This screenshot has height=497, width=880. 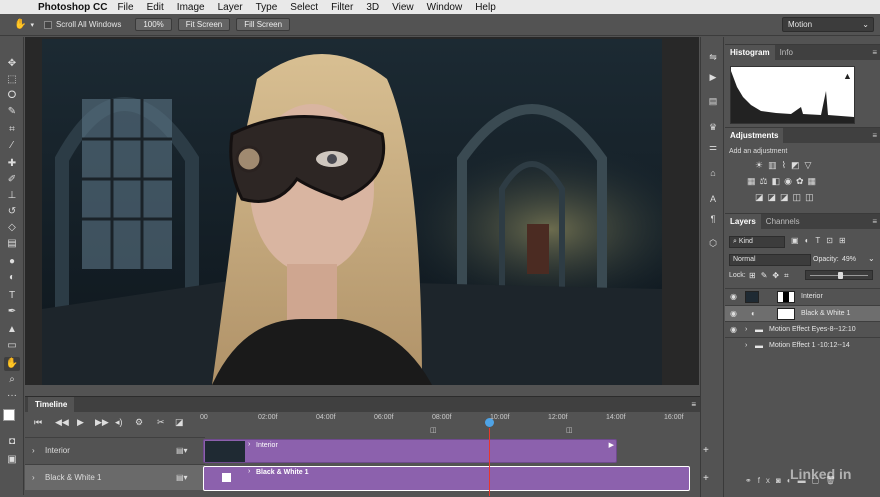 What do you see at coordinates (847, 76) in the screenshot?
I see `warning-icon: ▲` at bounding box center [847, 76].